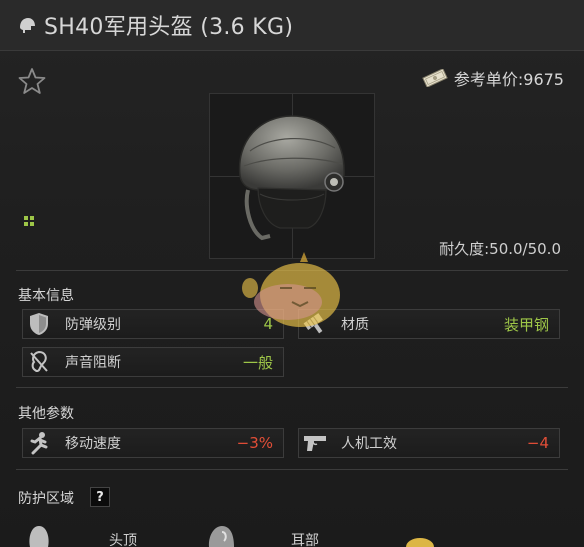 The height and width of the screenshot is (547, 584). What do you see at coordinates (369, 444) in the screenshot?
I see `stat-label: 人机工效` at bounding box center [369, 444].